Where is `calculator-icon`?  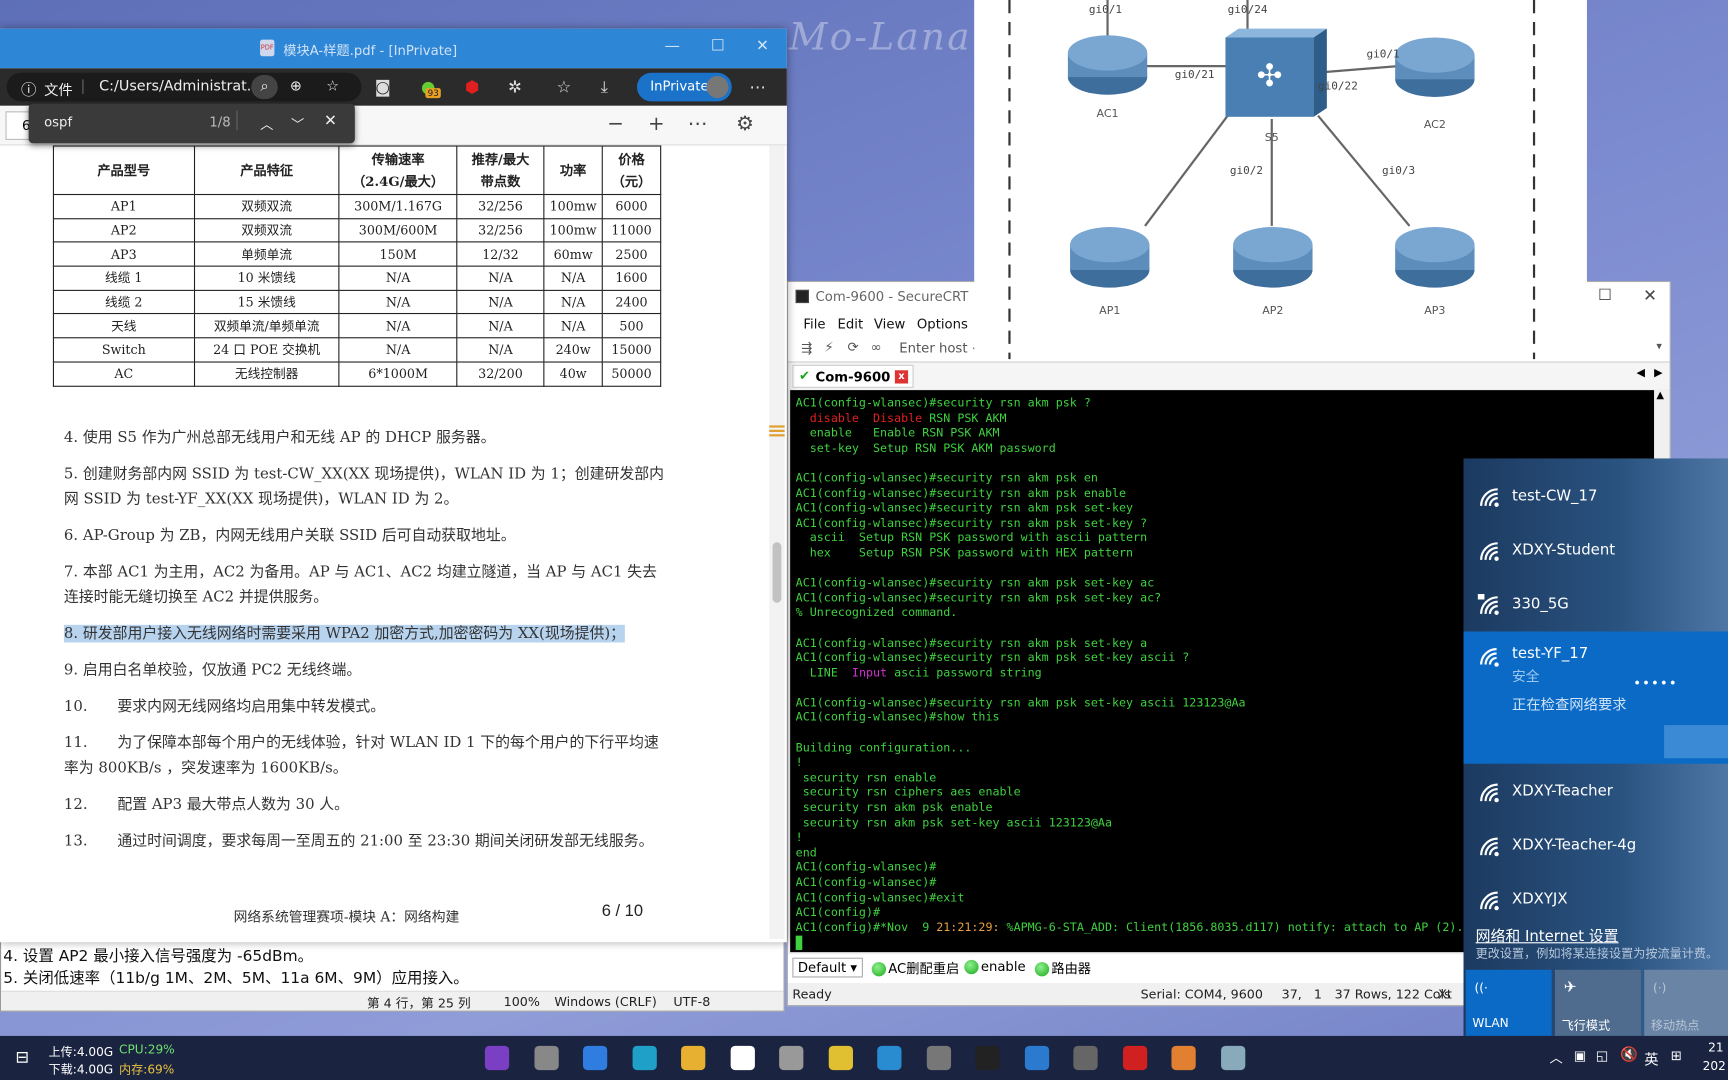
calculator-icon is located at coordinates (938, 1058).